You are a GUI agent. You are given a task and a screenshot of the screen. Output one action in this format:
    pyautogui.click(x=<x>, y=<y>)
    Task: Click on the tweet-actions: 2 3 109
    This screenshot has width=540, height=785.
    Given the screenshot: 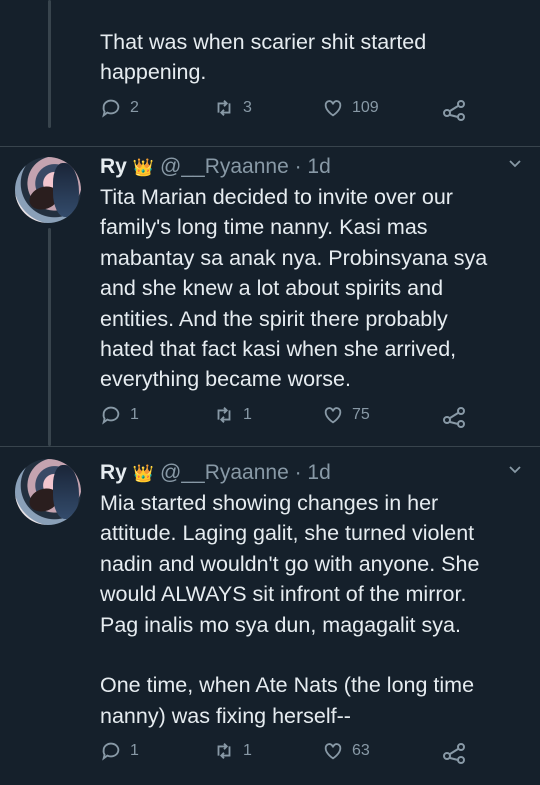 What is the action you would take?
    pyautogui.click(x=290, y=111)
    